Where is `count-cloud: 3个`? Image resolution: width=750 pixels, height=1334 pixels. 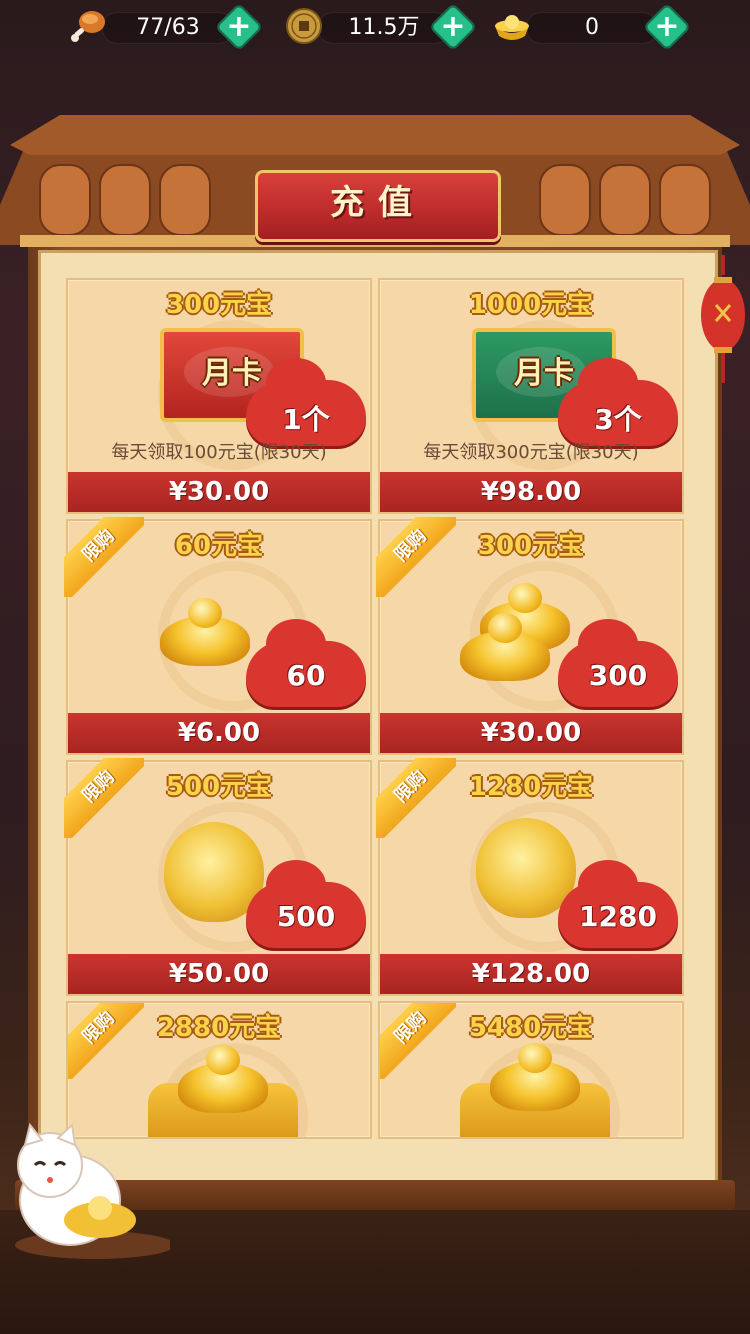 count-cloud: 3个 is located at coordinates (618, 402).